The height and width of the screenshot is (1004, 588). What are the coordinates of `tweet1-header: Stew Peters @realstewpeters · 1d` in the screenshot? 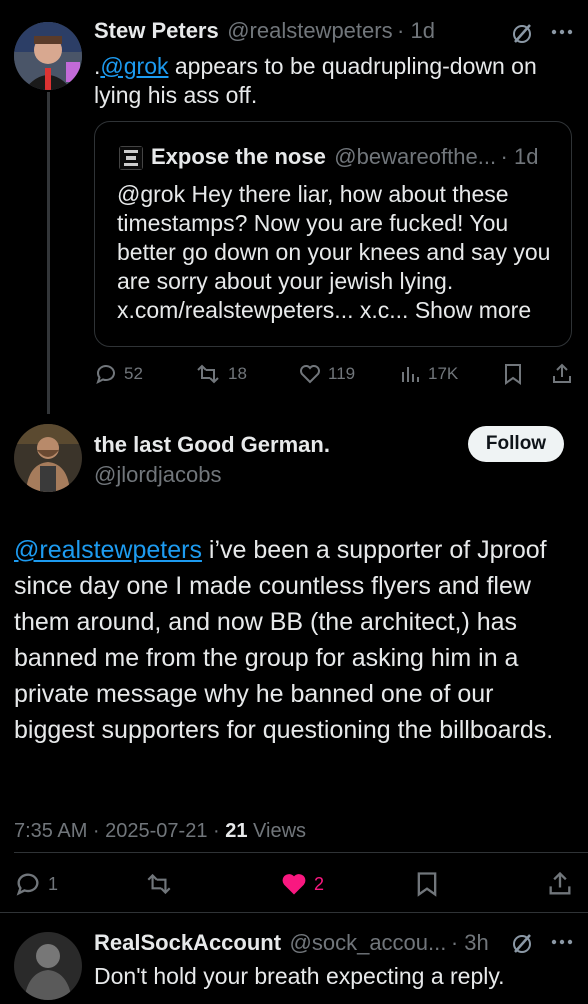 It's located at (264, 31).